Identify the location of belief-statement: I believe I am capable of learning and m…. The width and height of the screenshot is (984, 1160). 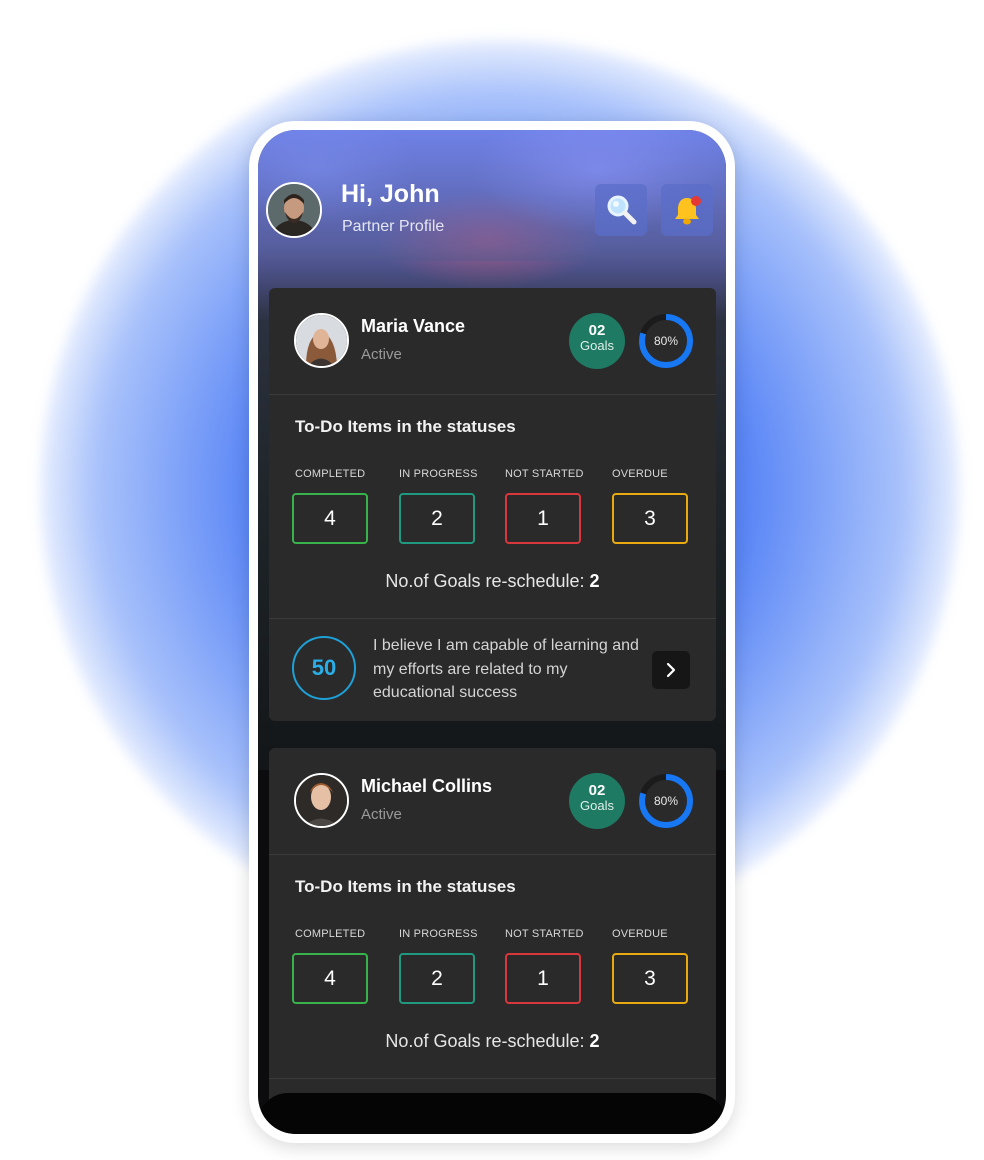
(506, 669).